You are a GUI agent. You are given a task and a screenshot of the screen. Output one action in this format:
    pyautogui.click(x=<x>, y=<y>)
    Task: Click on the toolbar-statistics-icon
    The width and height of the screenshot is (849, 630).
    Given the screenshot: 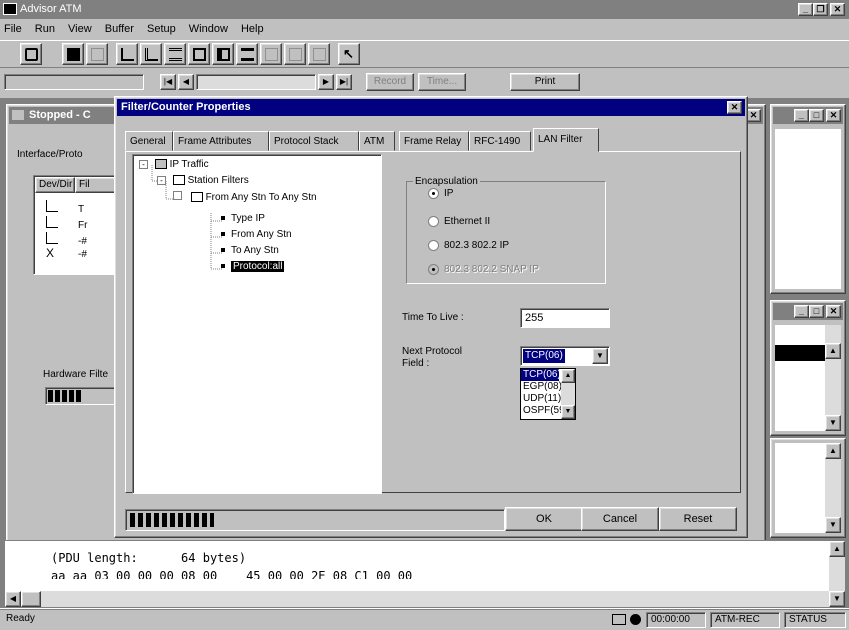 What is the action you would take?
    pyautogui.click(x=127, y=54)
    